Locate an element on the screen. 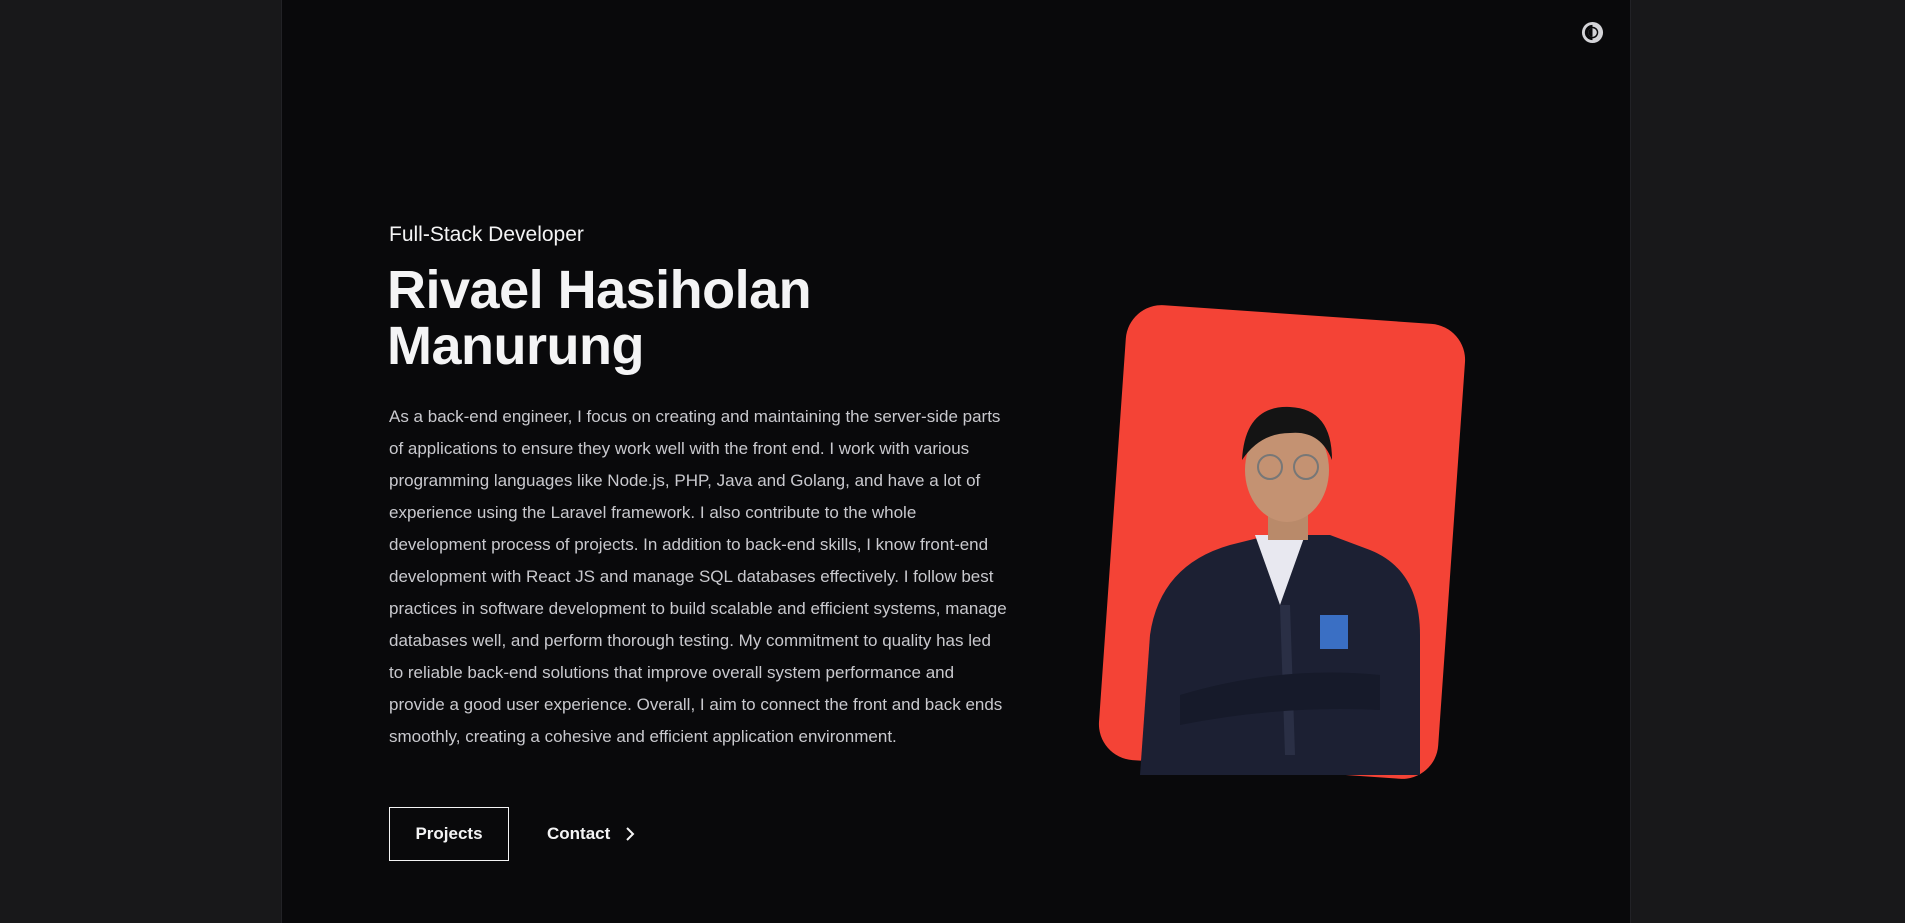  chevron-right-icon is located at coordinates (630, 834).